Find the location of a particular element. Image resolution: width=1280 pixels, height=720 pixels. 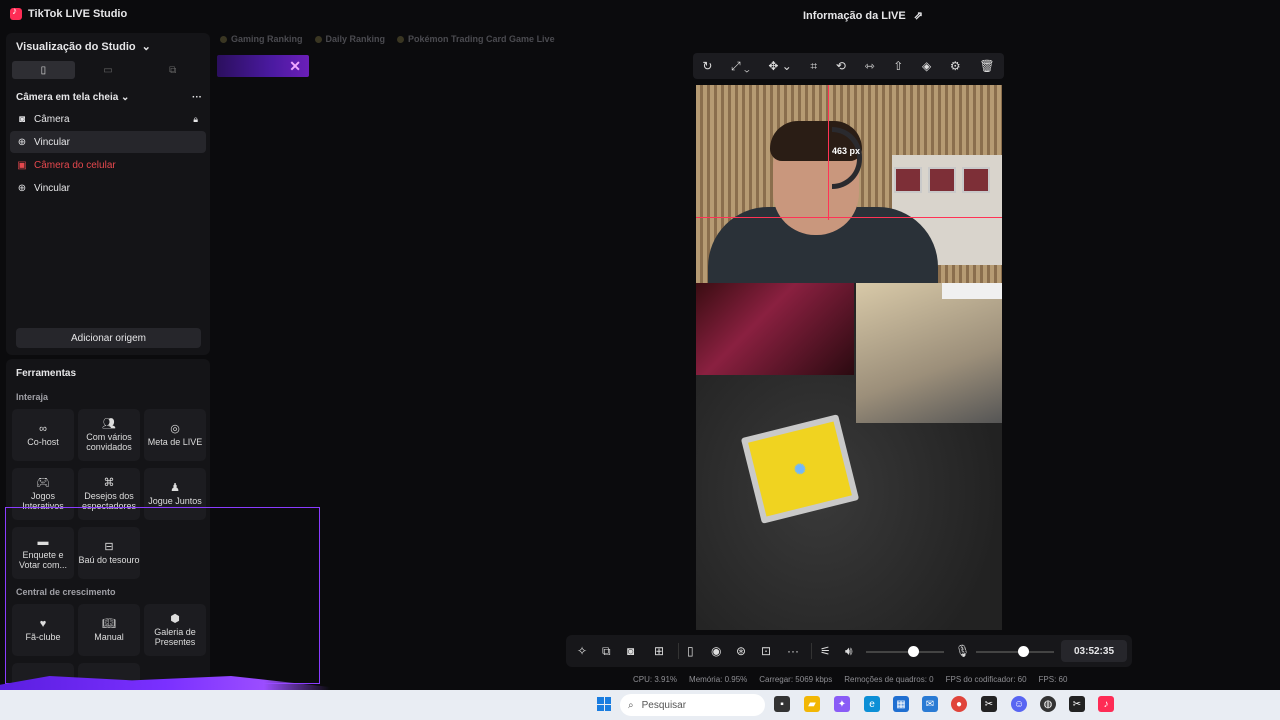

move-up-icon: ⇧ is located at coordinates (898, 66).